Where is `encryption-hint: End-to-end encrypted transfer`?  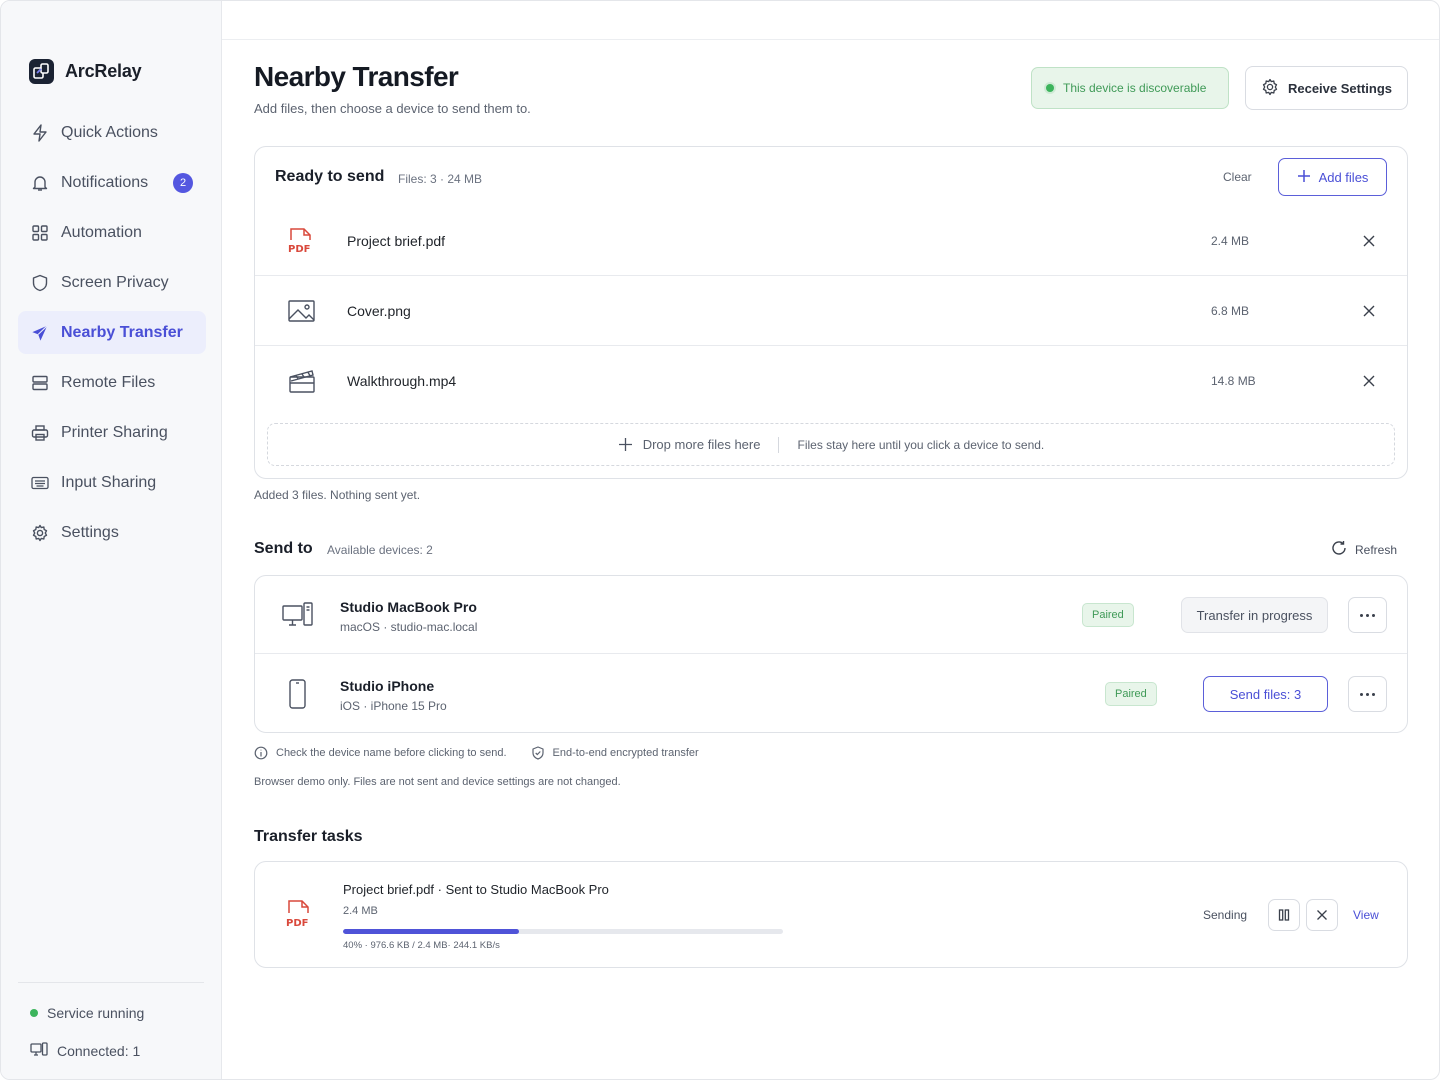
encryption-hint: End-to-end encrypted transfer is located at coordinates (615, 753).